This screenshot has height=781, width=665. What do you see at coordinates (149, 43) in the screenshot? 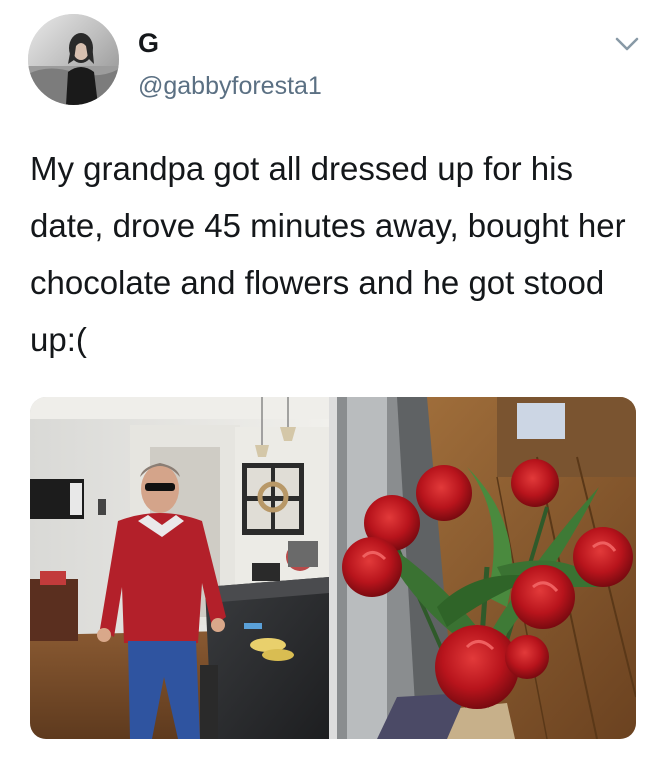
I see `display-name: G` at bounding box center [149, 43].